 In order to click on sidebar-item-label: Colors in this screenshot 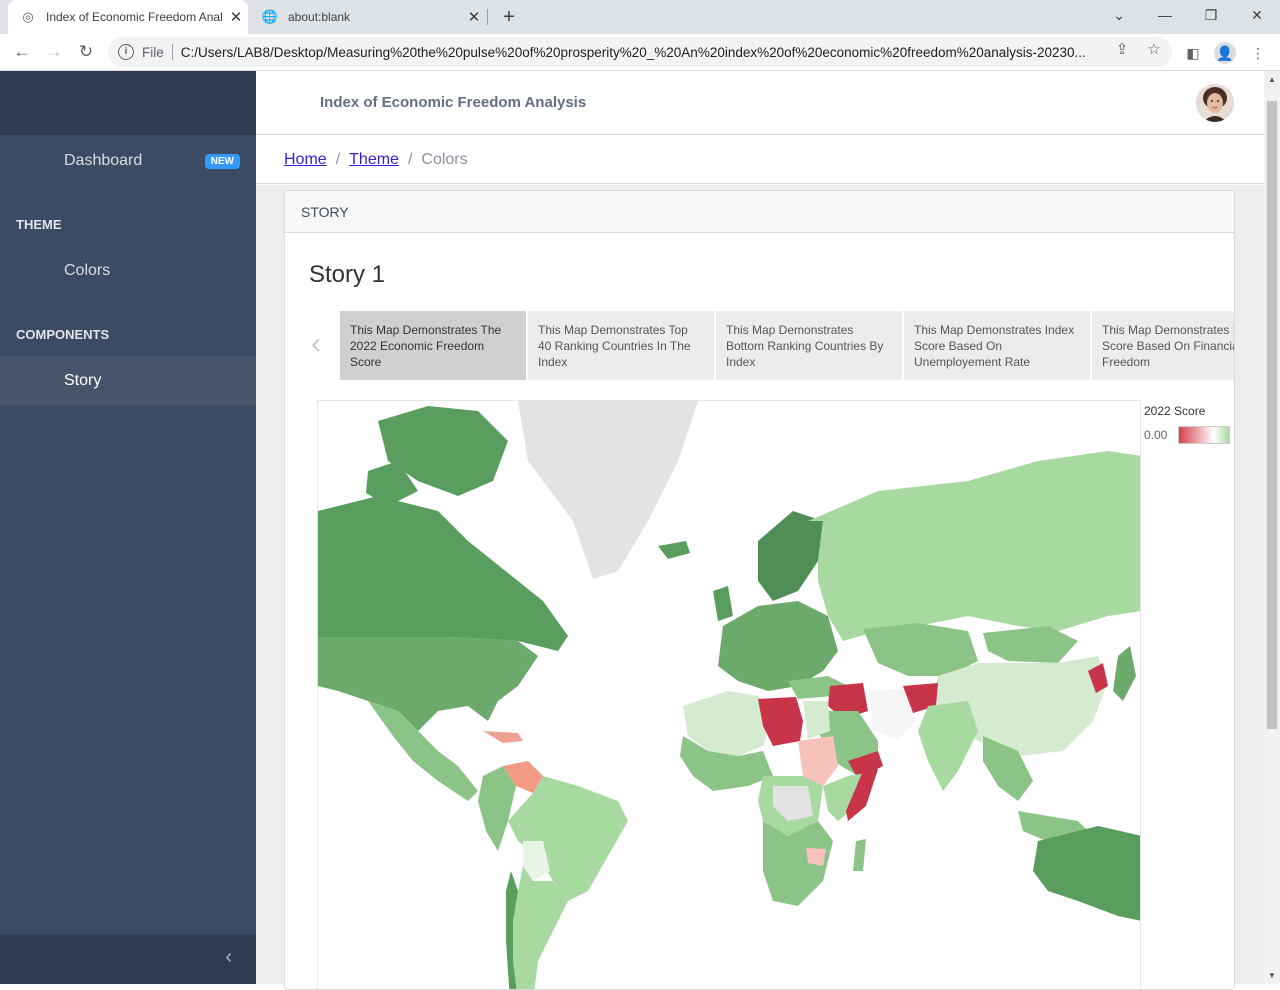, I will do `click(87, 270)`.